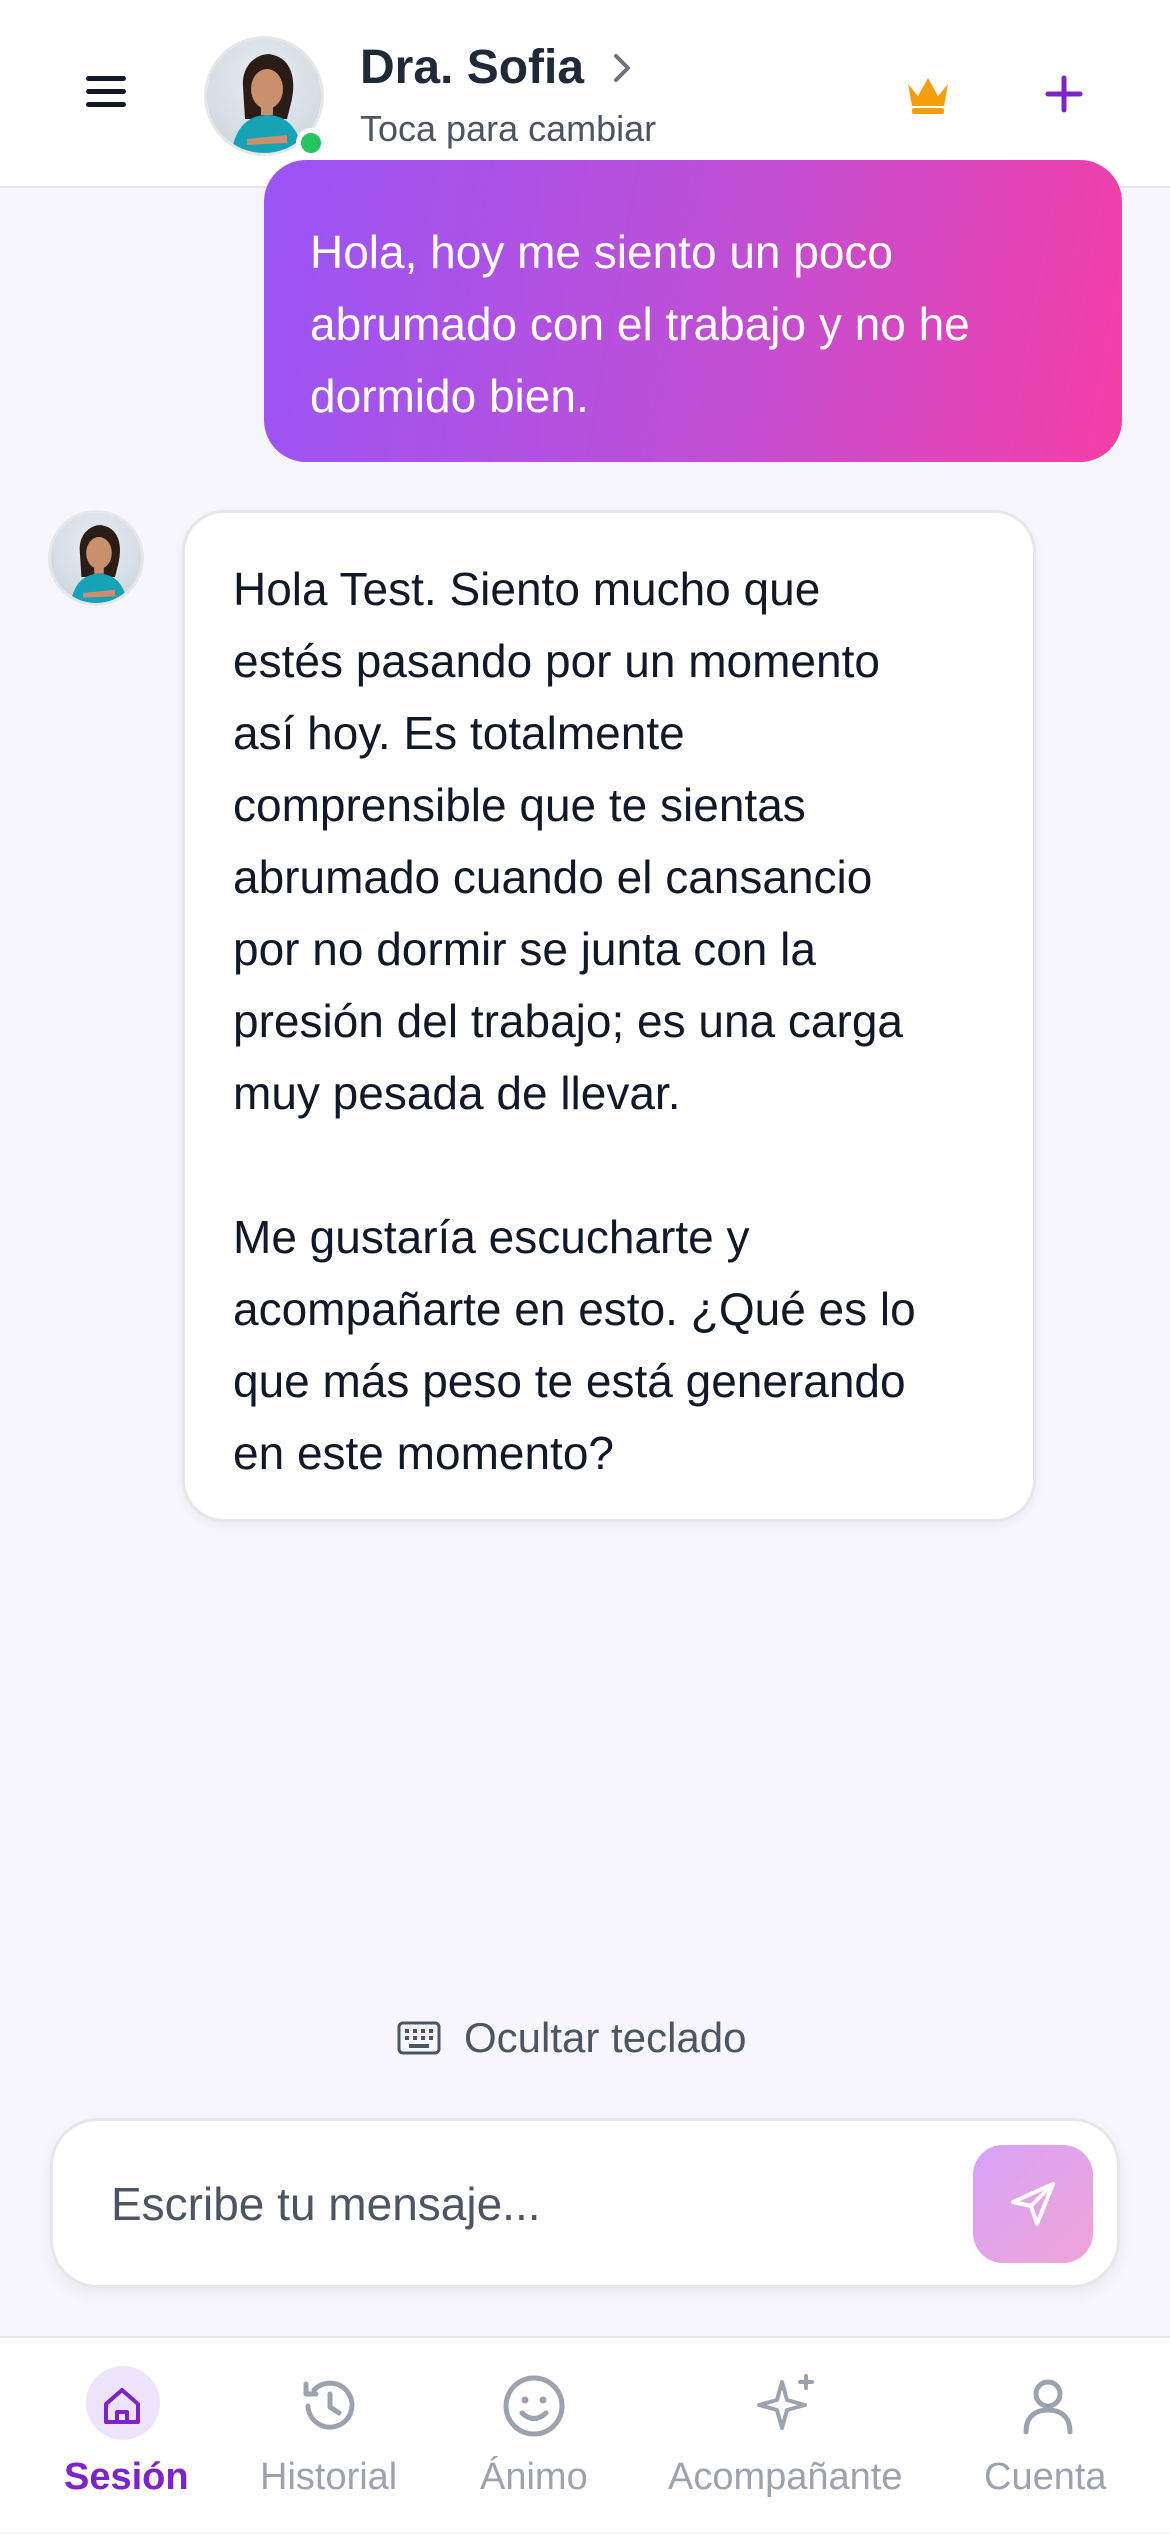  Describe the element at coordinates (424, 1453) in the screenshot. I see `message-line: en este momento?` at that location.